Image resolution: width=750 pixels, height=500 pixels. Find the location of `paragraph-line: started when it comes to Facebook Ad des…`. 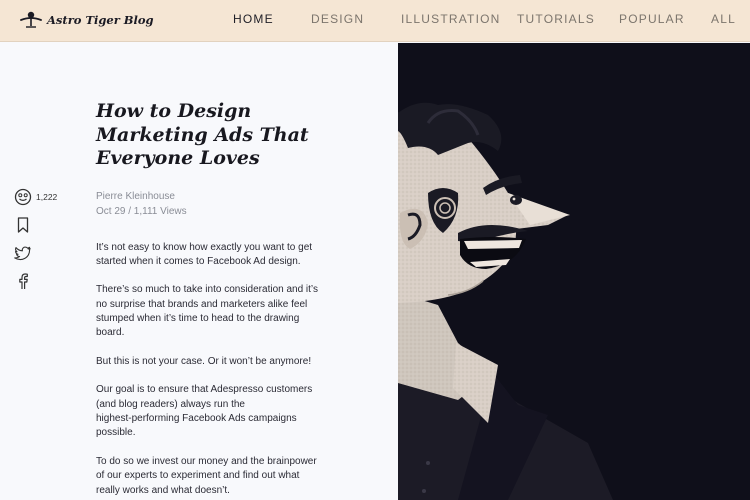

paragraph-line: started when it comes to Facebook Ad des… is located at coordinates (198, 261).